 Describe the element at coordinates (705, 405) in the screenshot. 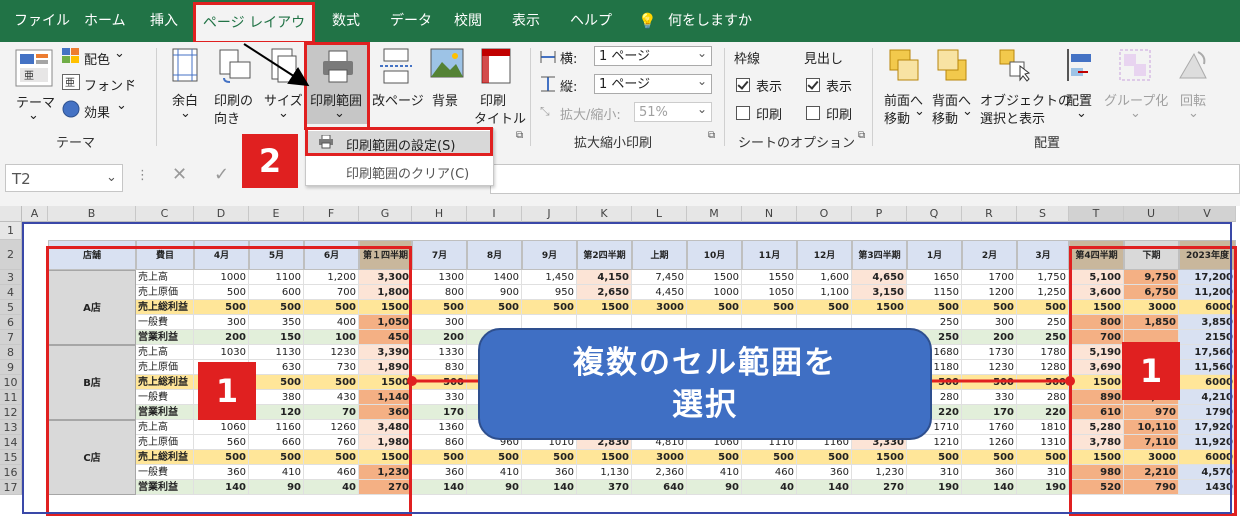

I see `callout-line-2: 選択` at that location.